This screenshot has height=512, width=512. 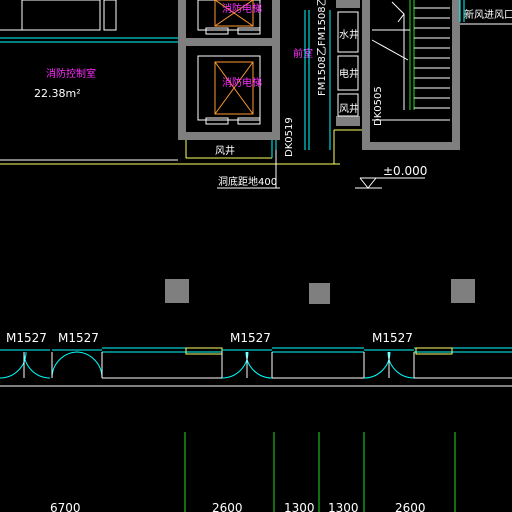 I want to click on door-label-2: M1527, so click(x=78, y=338).